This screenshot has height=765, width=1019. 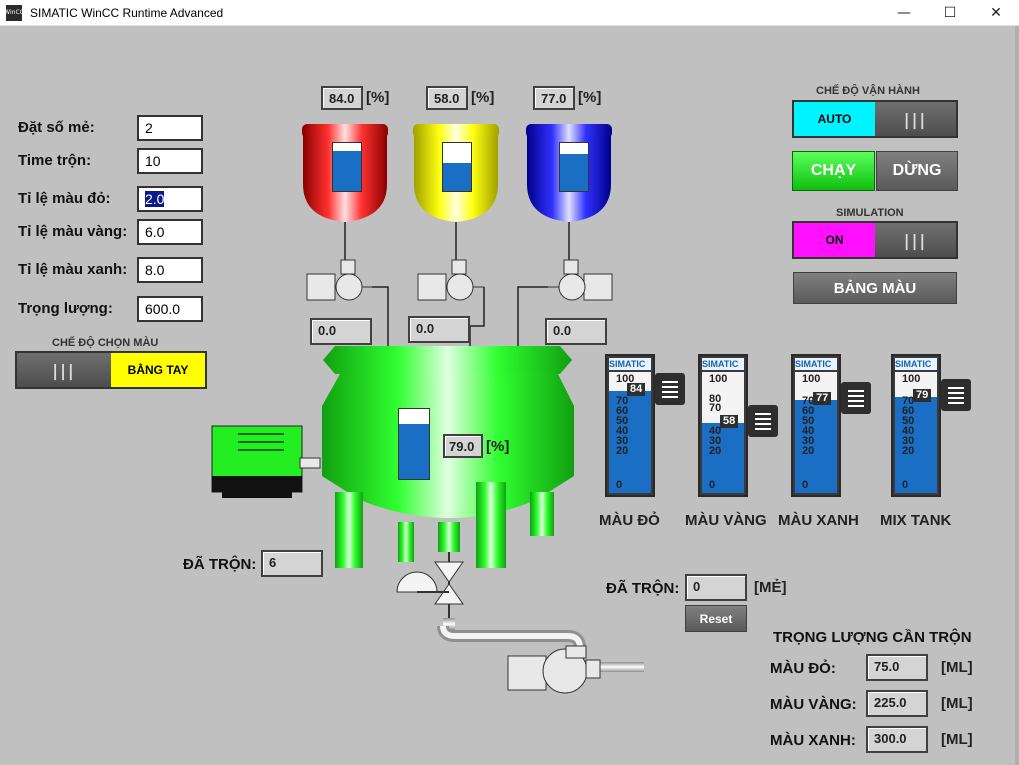 I want to click on slider-1: SIMATIC 100 70 60 50 40 30 20 0, so click(x=630, y=425).